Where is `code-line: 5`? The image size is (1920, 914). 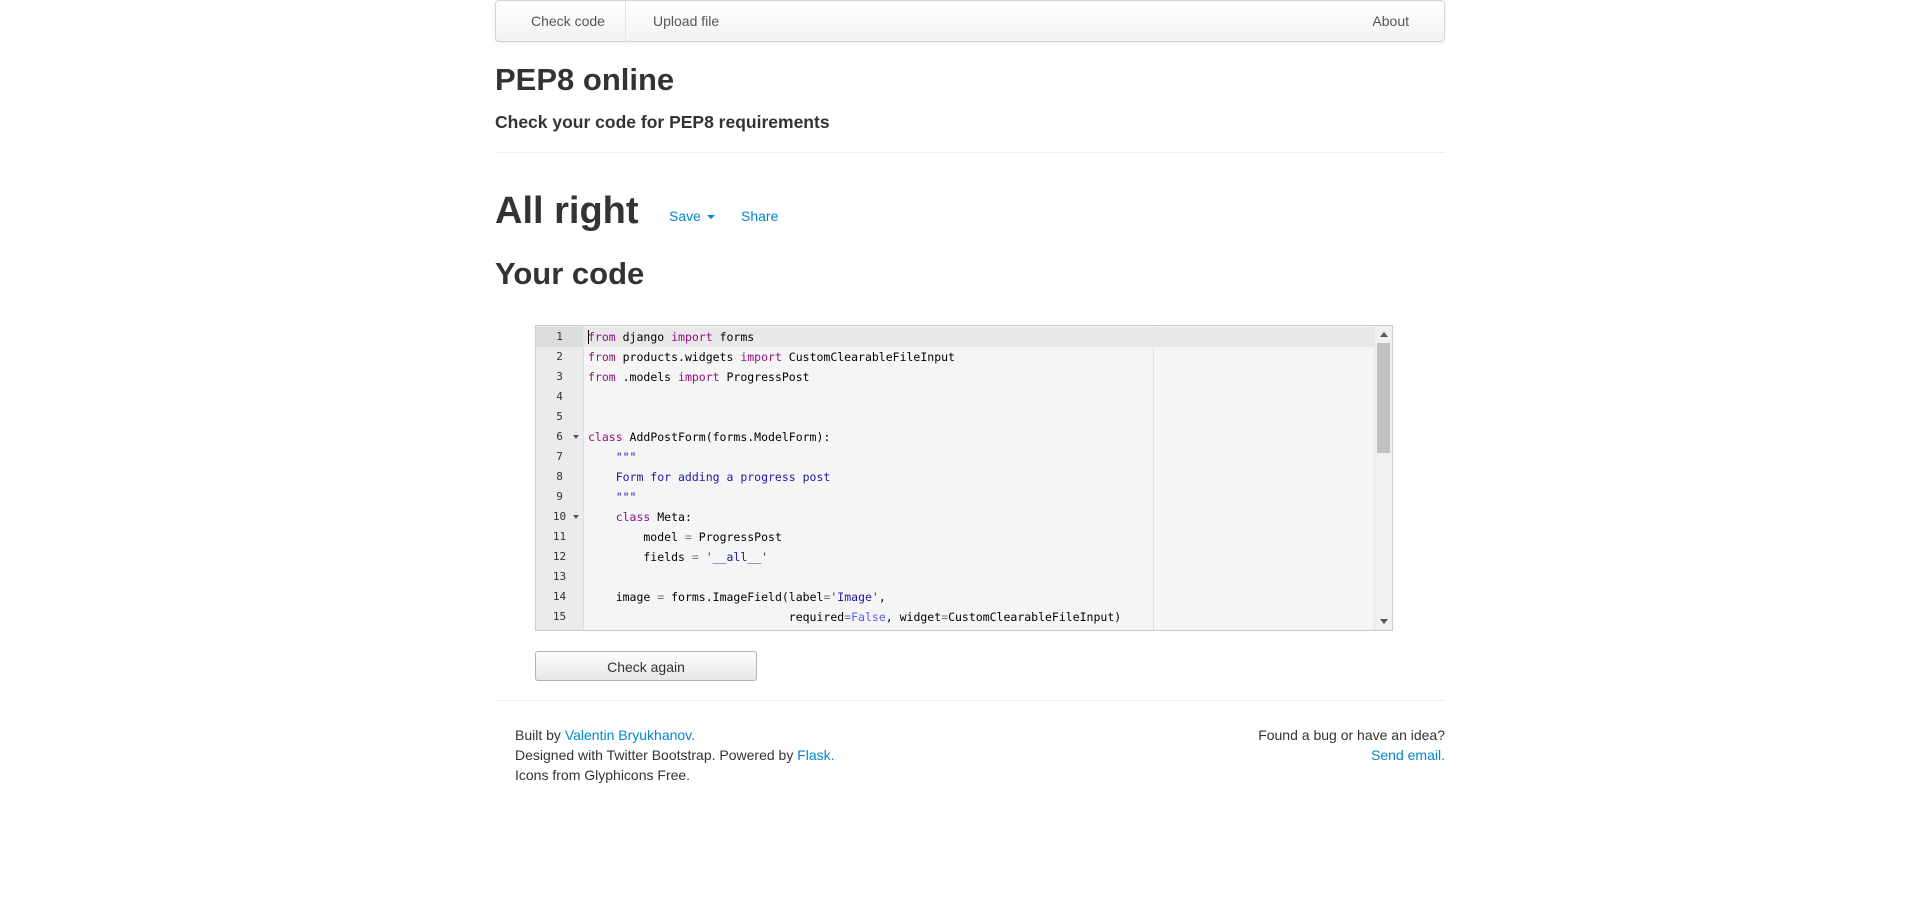 code-line: 5 is located at coordinates (955, 417).